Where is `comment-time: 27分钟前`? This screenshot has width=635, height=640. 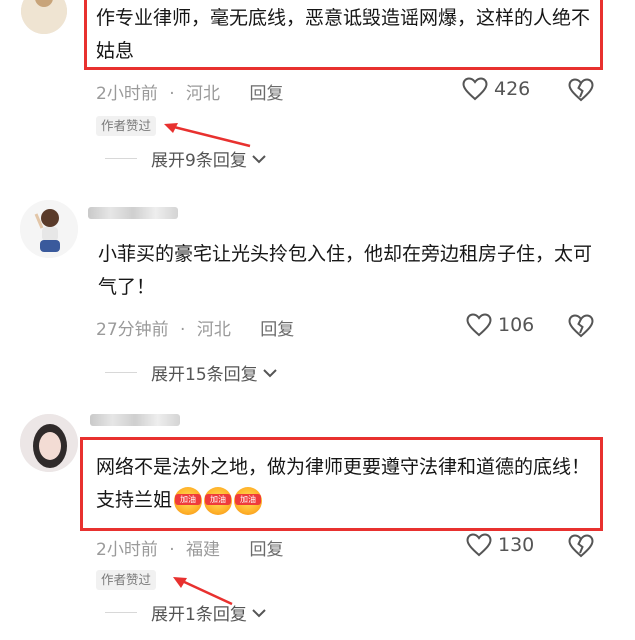
comment-time: 27分钟前 is located at coordinates (132, 330).